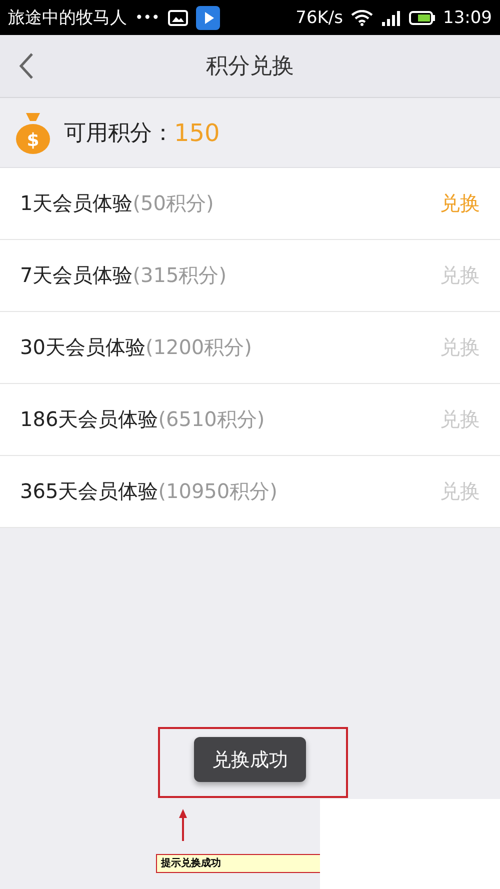 The width and height of the screenshot is (500, 889). Describe the element at coordinates (147, 18) in the screenshot. I see `more-notifications-text: •••` at that location.